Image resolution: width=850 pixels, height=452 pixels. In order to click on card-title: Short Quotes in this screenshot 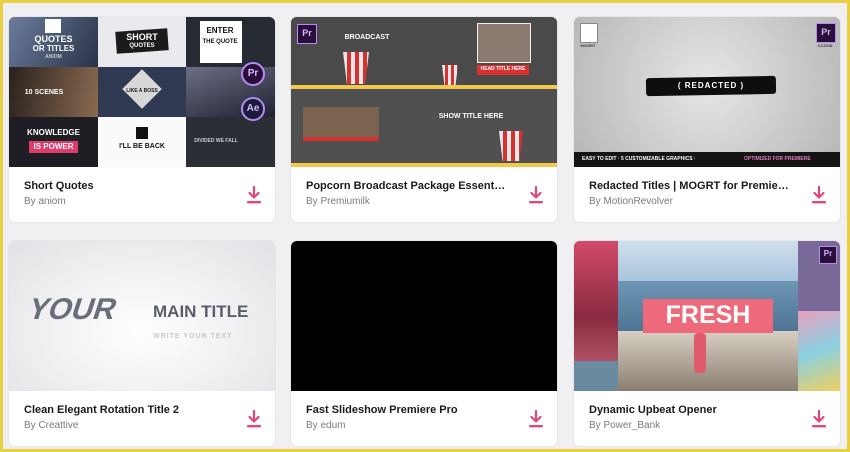, I will do `click(124, 186)`.